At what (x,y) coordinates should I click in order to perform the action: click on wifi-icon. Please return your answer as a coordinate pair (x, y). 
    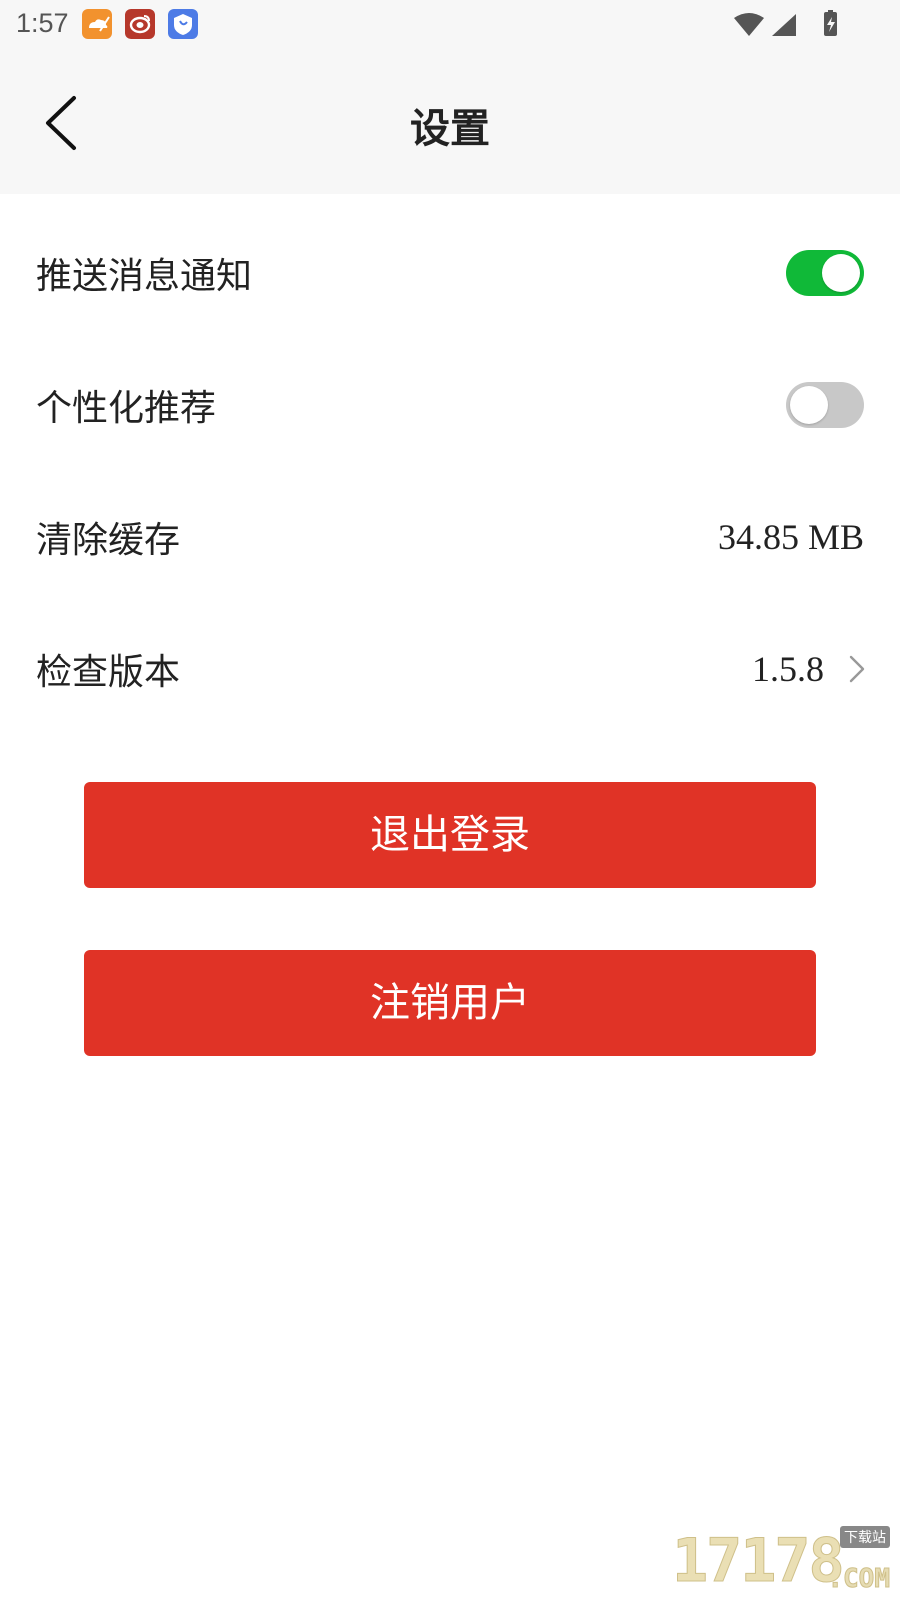
    Looking at the image, I should click on (785, 23).